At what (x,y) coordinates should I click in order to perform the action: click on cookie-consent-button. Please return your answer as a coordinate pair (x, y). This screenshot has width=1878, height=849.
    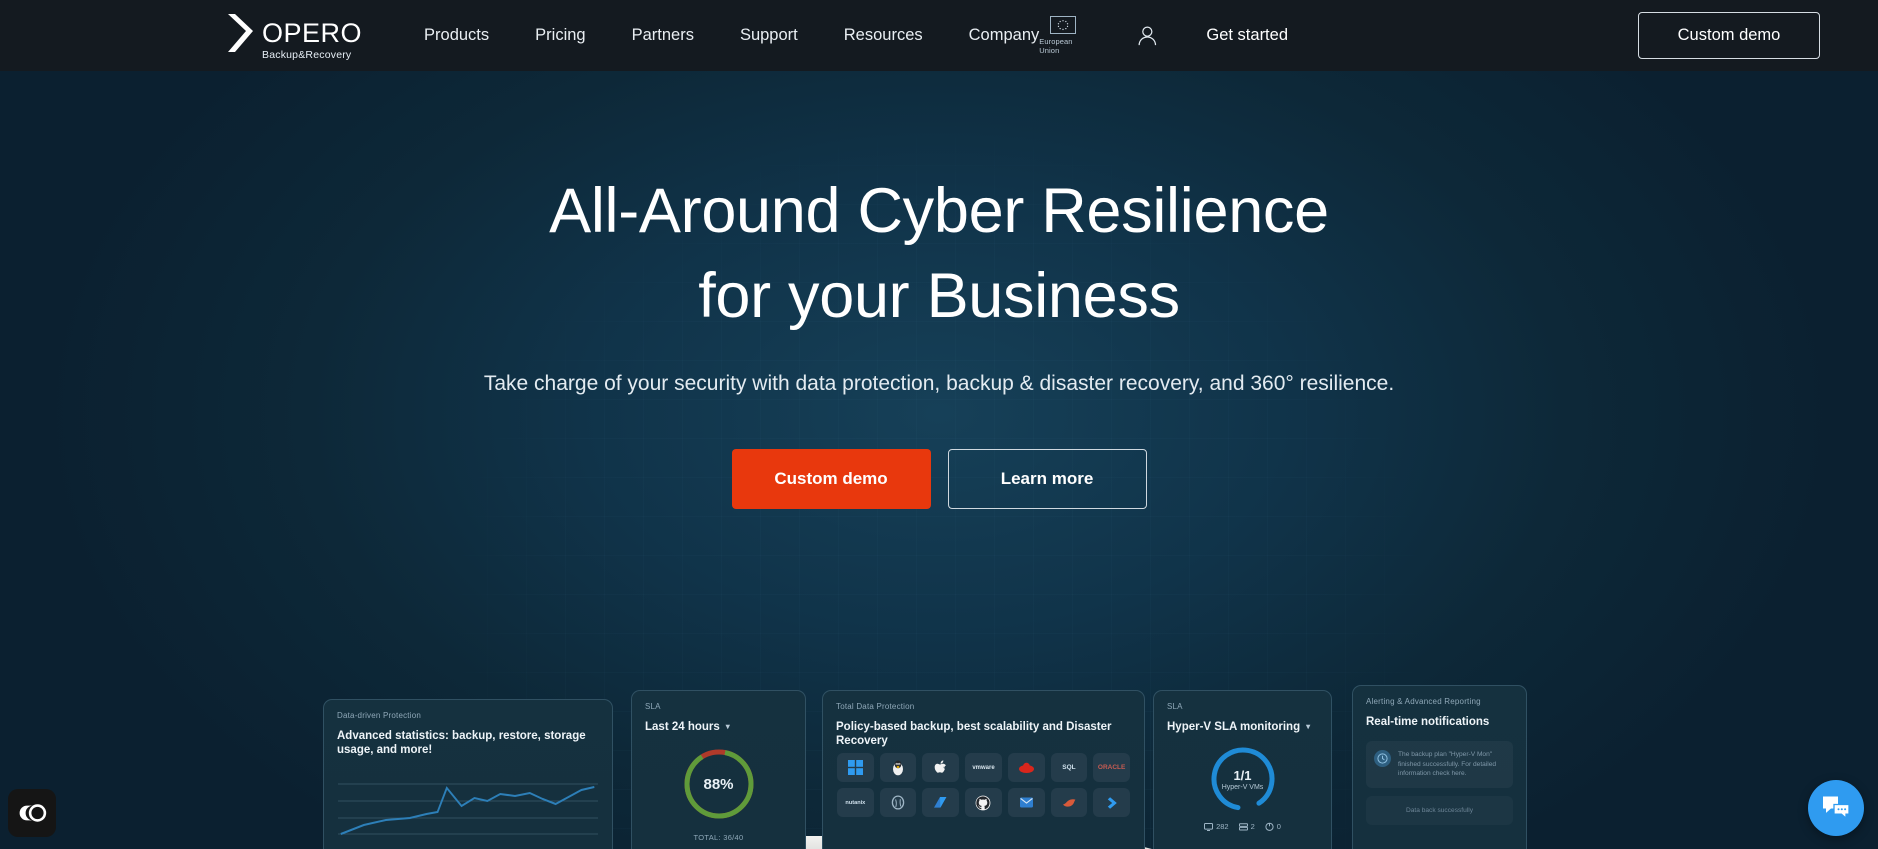
    Looking at the image, I should click on (32, 813).